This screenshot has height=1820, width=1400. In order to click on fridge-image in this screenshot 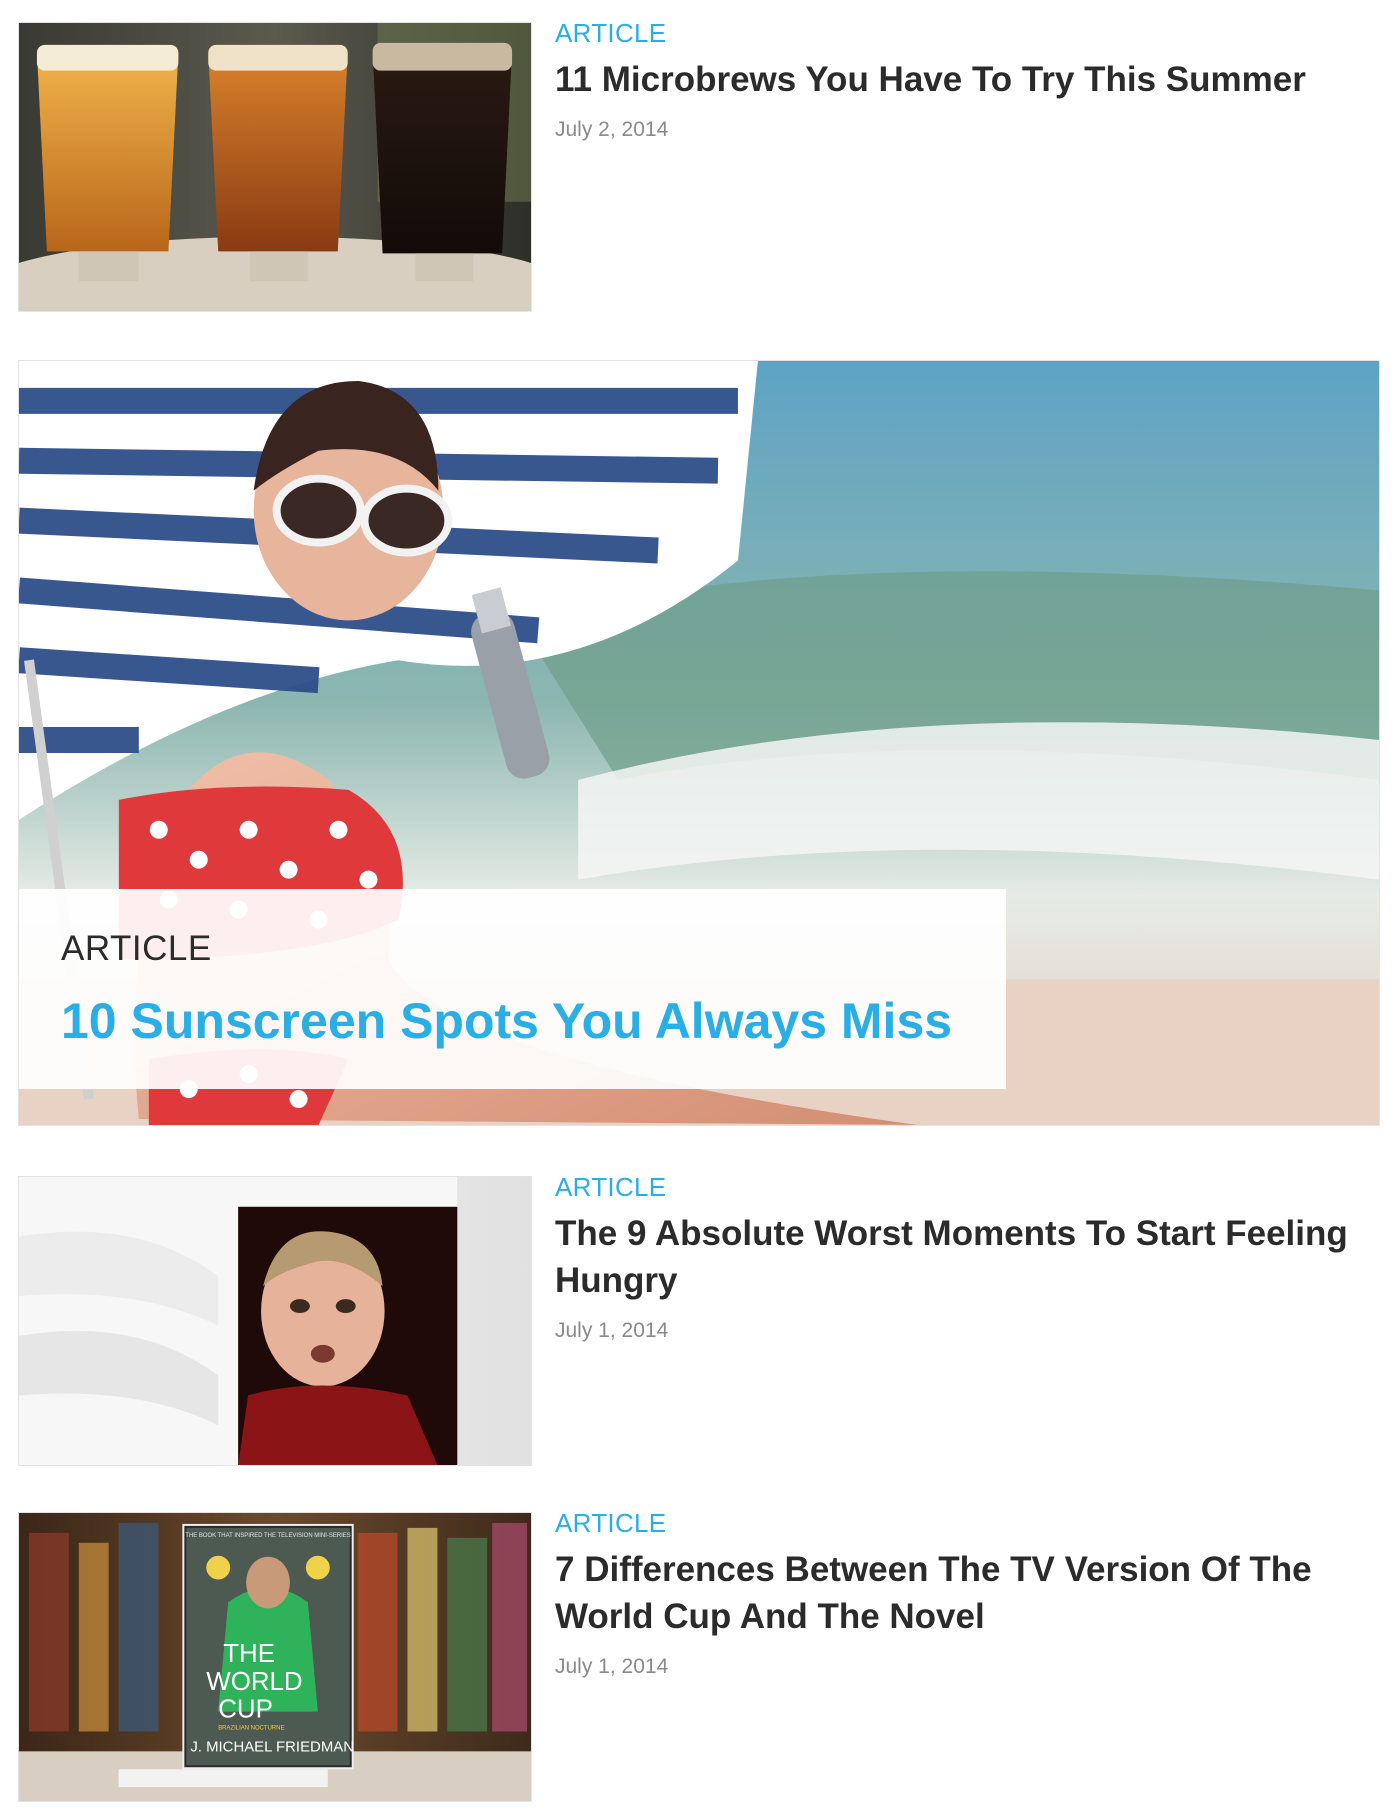, I will do `click(275, 1321)`.